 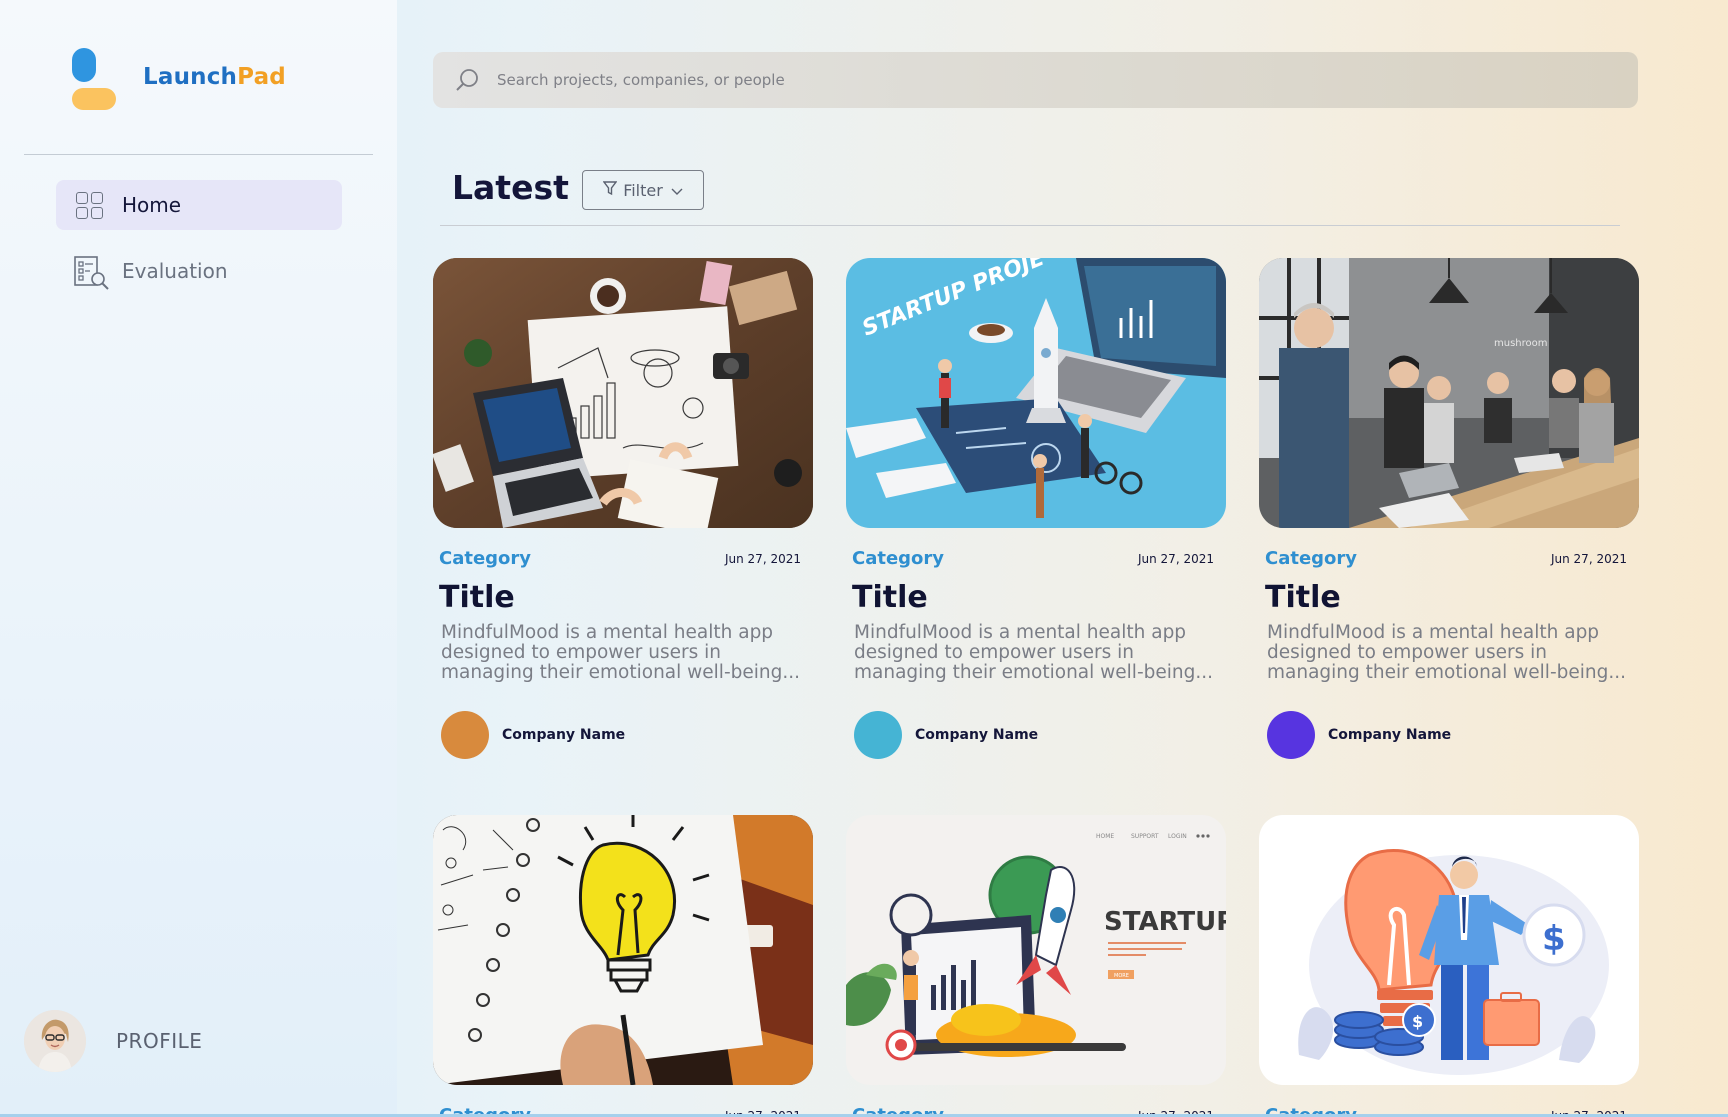 I want to click on profile: PROFILE, so click(x=113, y=1041).